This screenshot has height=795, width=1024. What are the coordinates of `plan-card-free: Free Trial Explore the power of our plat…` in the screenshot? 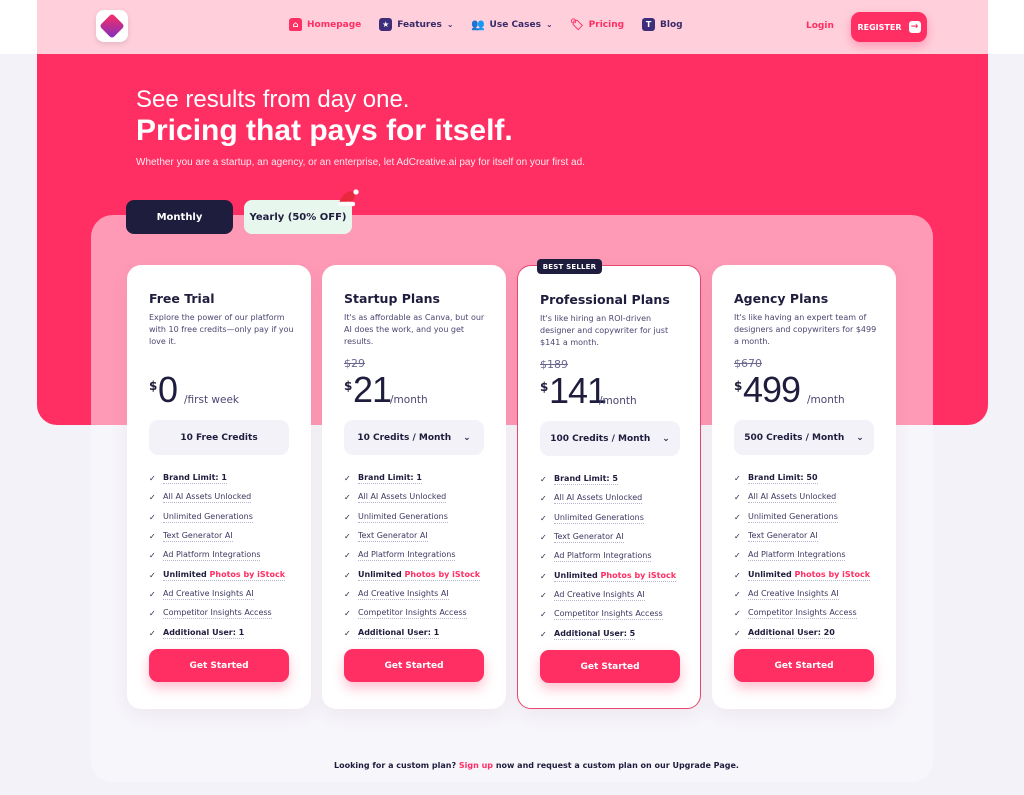 It's located at (219, 487).